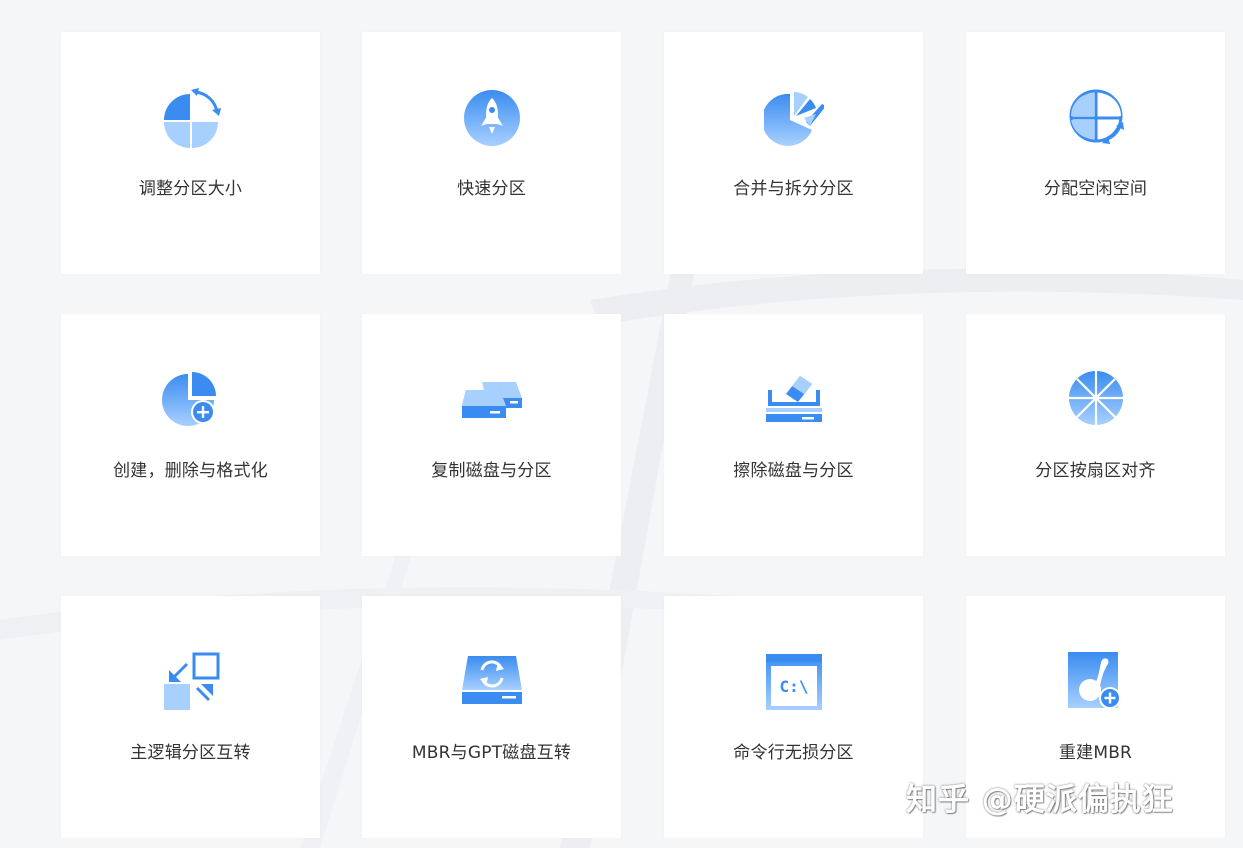 The image size is (1243, 848). What do you see at coordinates (491, 753) in the screenshot?
I see `feature-label: MBR与GPT磁盘互转` at bounding box center [491, 753].